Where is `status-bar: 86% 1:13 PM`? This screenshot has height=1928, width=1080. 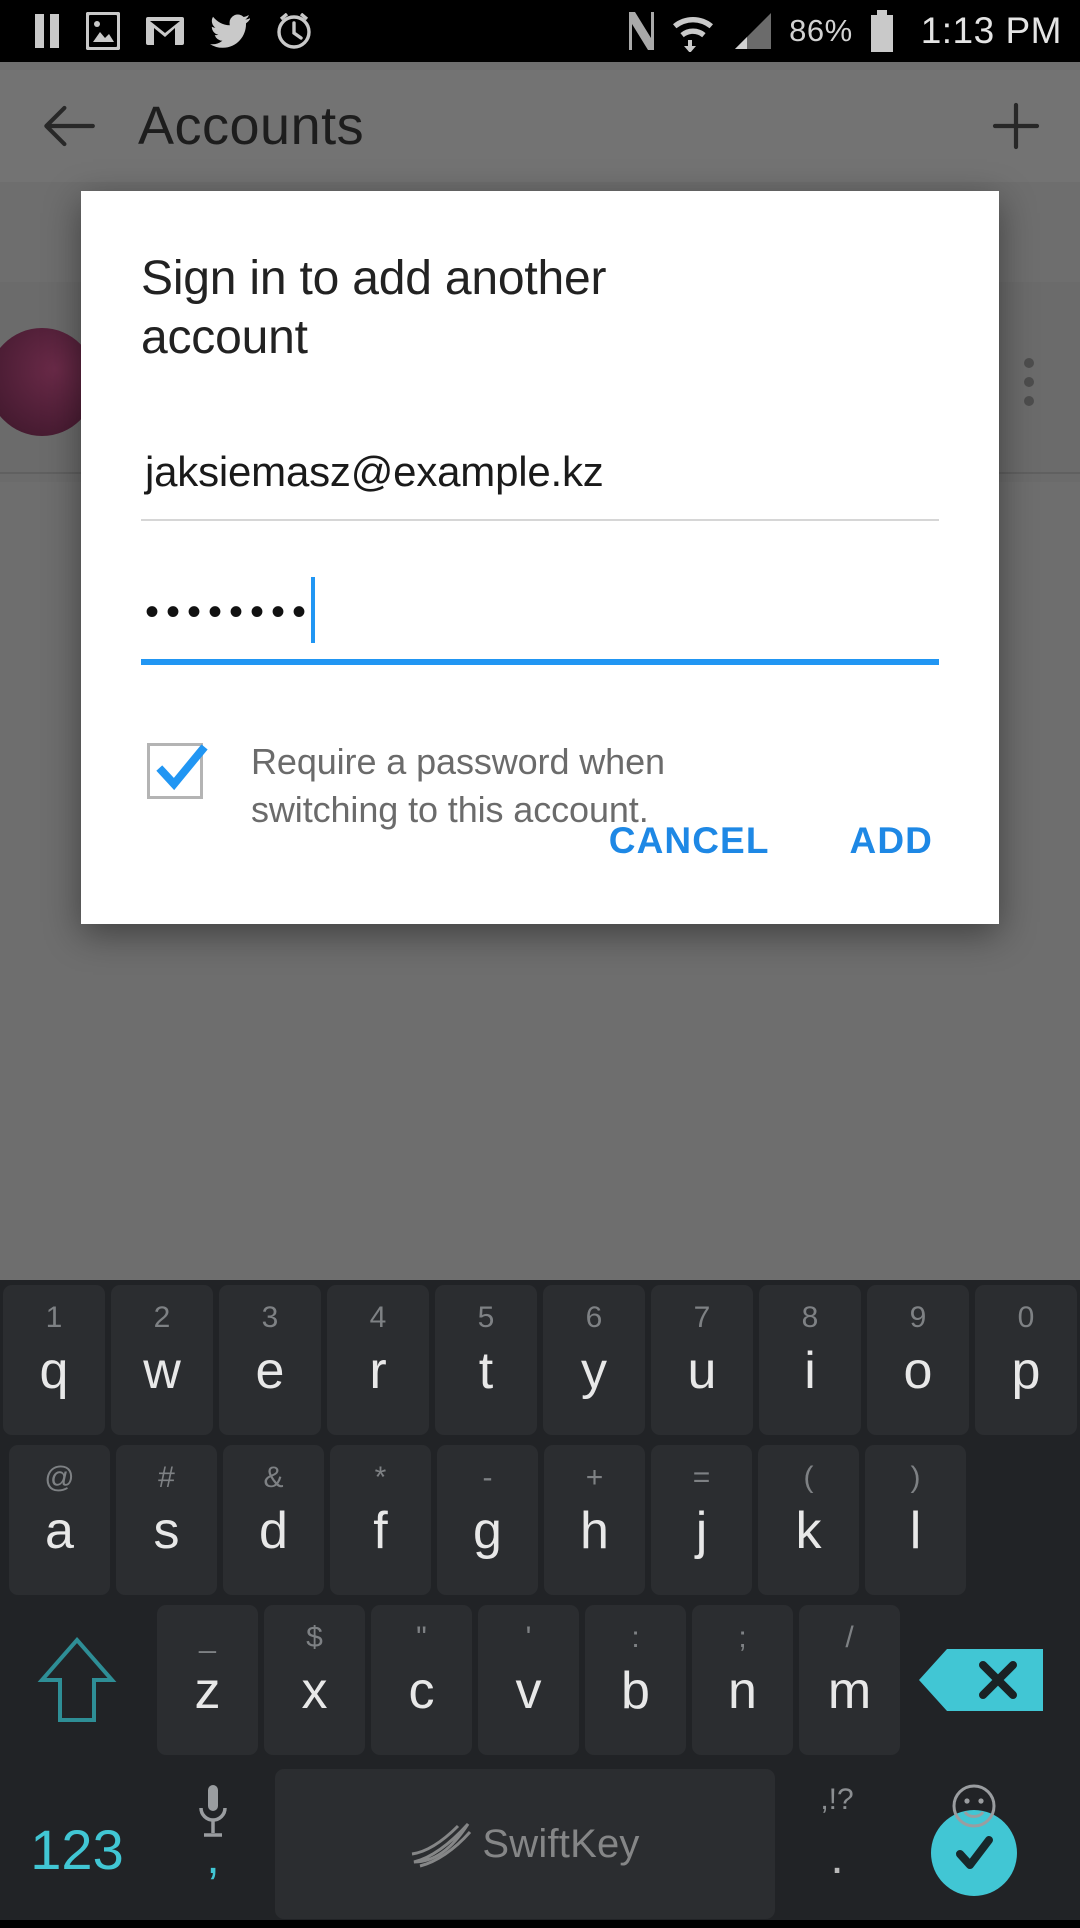 status-bar: 86% 1:13 PM is located at coordinates (540, 31).